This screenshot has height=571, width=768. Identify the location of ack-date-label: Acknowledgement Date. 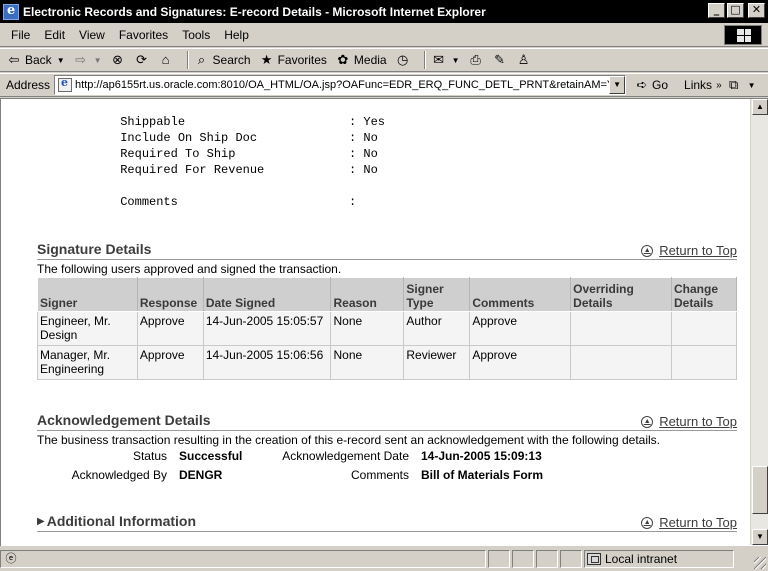
(345, 456).